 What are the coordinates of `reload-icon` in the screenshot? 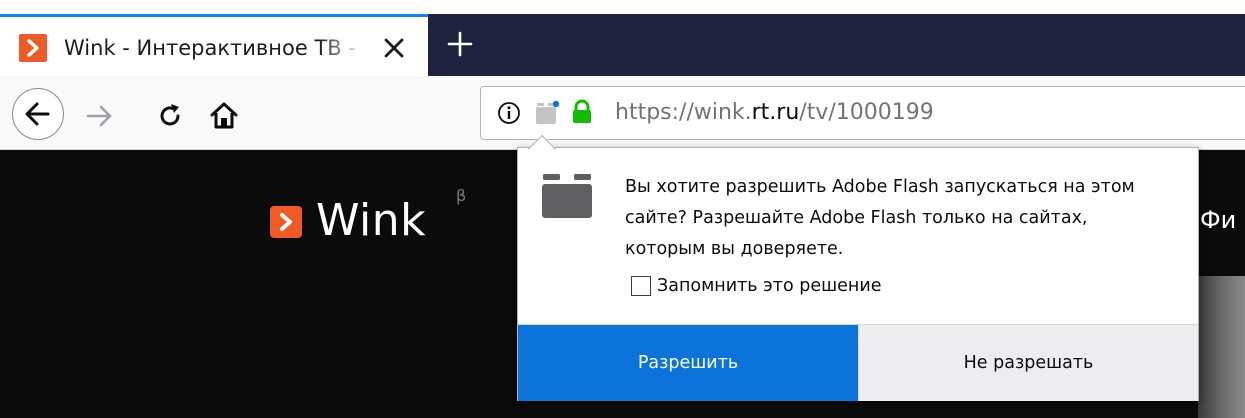 It's located at (170, 115).